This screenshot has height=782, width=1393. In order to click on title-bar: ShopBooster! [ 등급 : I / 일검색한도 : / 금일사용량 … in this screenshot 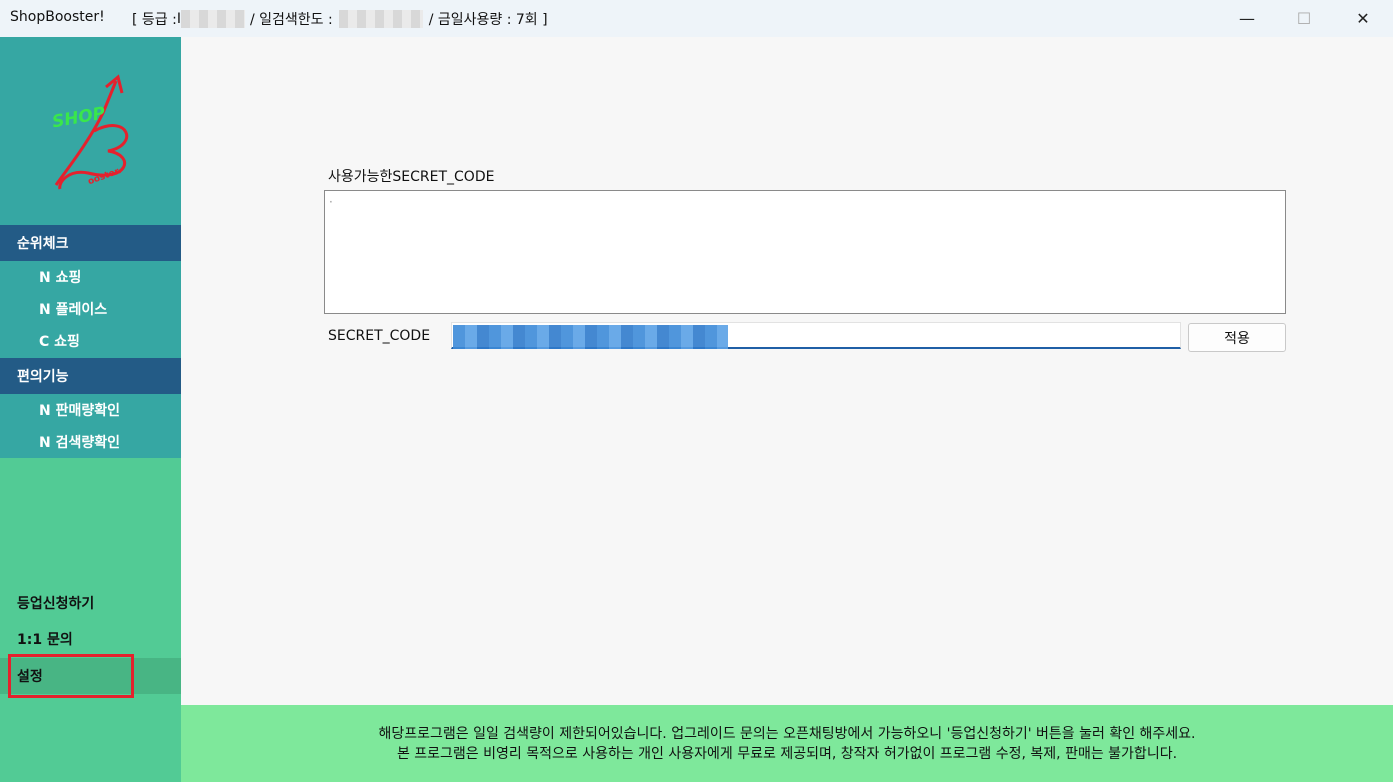, I will do `click(696, 18)`.